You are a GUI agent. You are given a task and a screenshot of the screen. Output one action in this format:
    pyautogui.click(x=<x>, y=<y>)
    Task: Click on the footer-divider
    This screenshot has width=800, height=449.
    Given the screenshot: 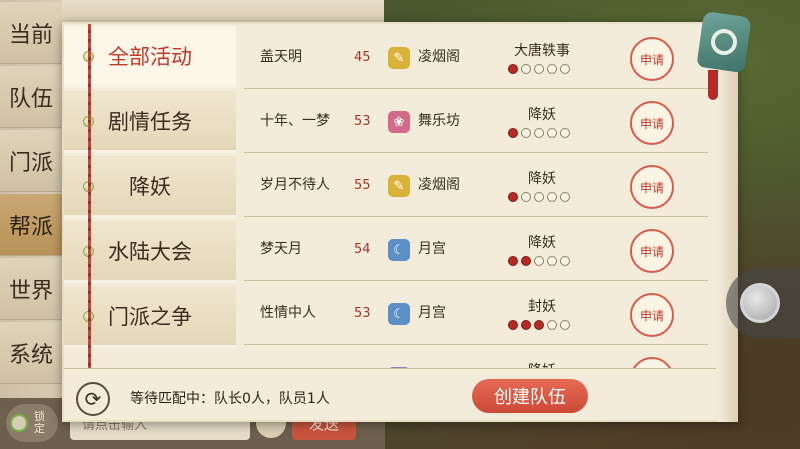 What is the action you would take?
    pyautogui.click(x=390, y=368)
    